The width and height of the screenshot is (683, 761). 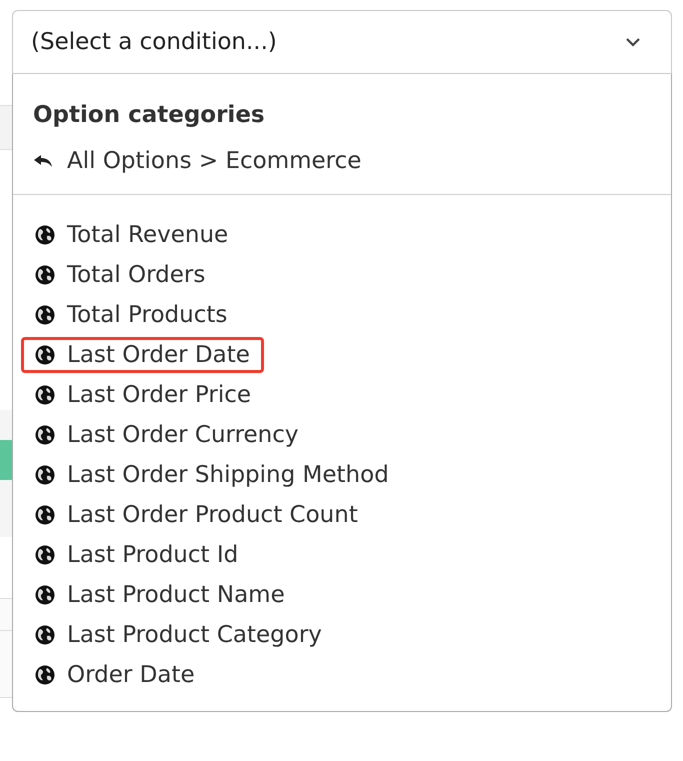 I want to click on menu-item: Total Revenue, so click(x=131, y=235).